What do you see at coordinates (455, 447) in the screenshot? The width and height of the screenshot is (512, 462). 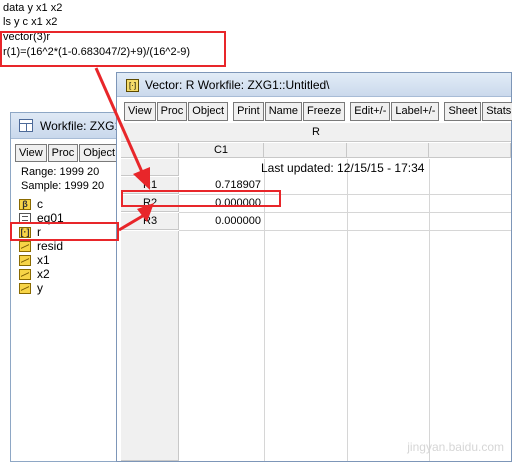 I see `watermark: jingyan.baidu.com` at bounding box center [455, 447].